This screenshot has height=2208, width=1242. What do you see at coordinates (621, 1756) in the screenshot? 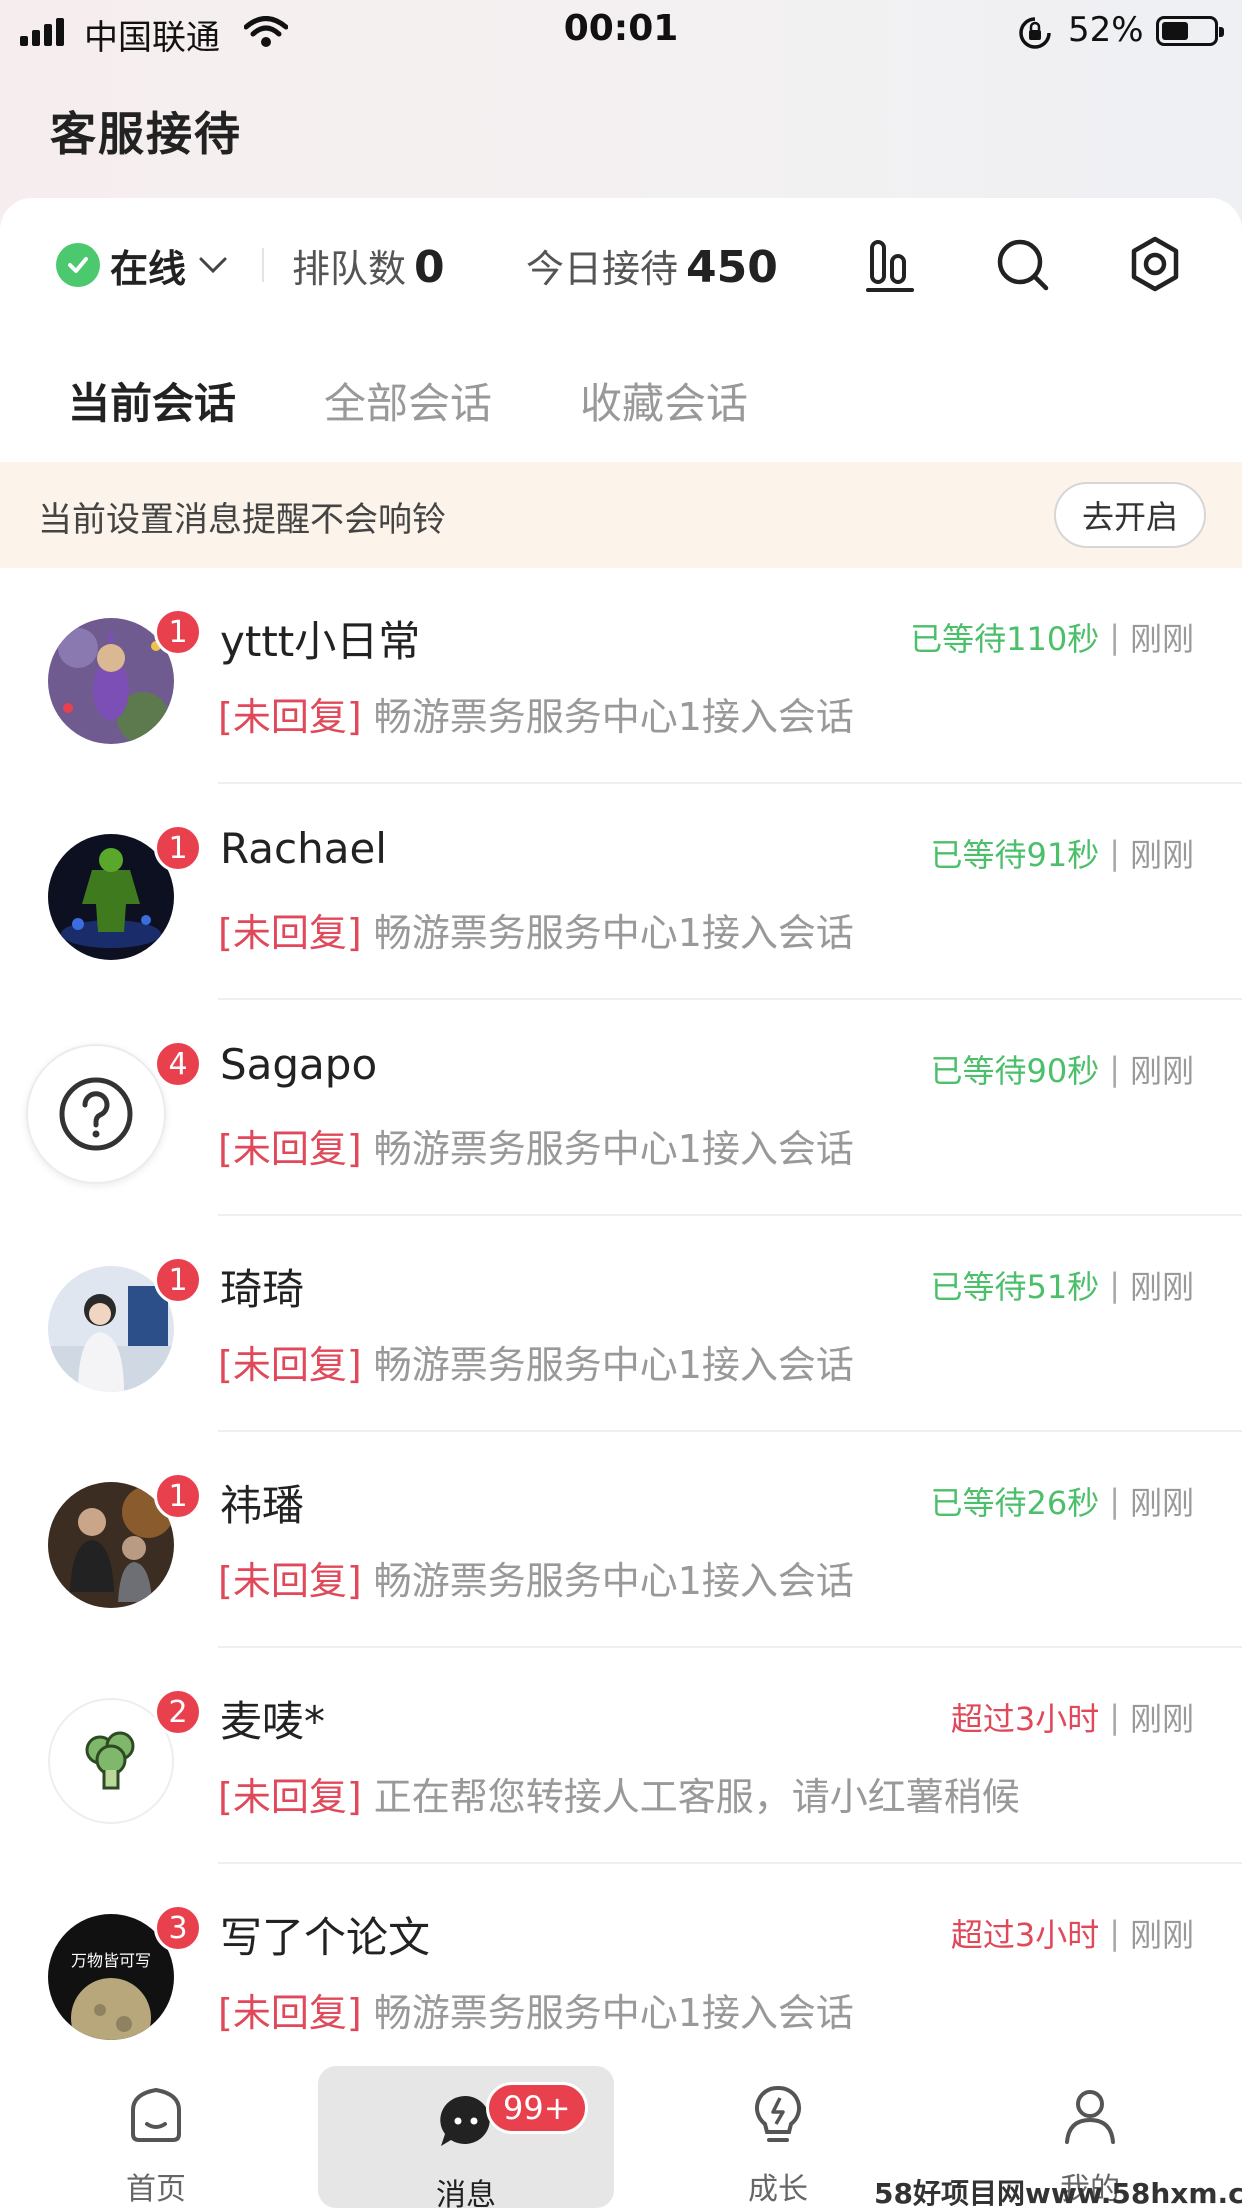
I see `conversation-item: 2 麦唛* 超过3小时 | 刚刚 [未回复] 正在帮您转接人工客服，请小红薯稍候` at bounding box center [621, 1756].